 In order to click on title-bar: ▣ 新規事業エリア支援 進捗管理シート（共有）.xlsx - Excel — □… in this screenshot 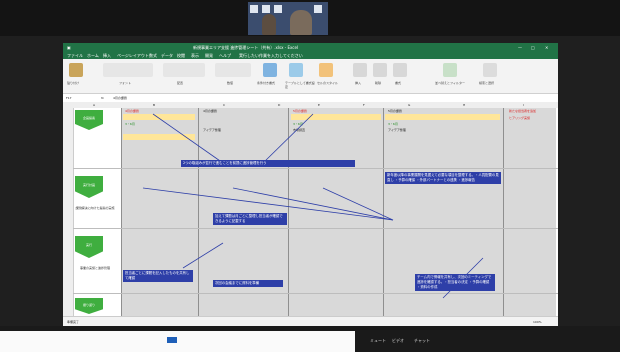, I will do `click(310, 47)`.